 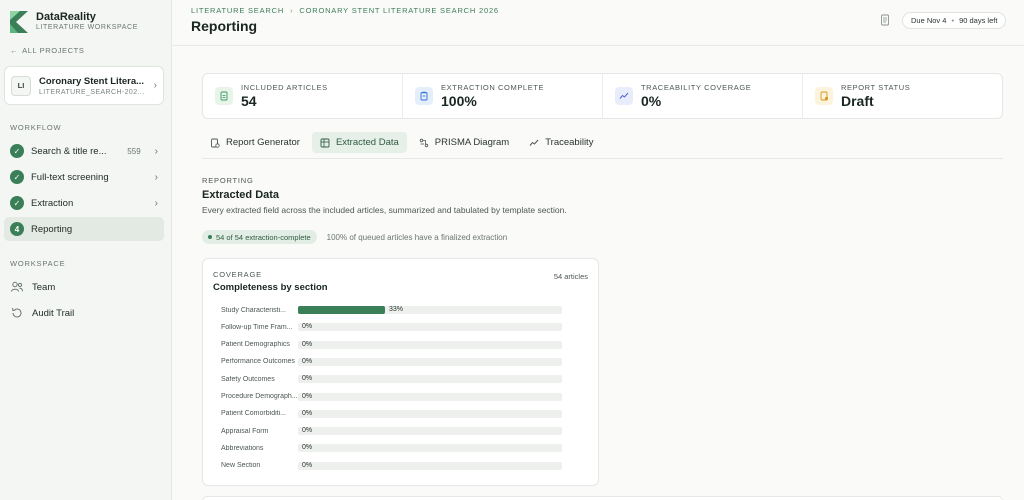 I want to click on stat-value: 0%, so click(x=651, y=101).